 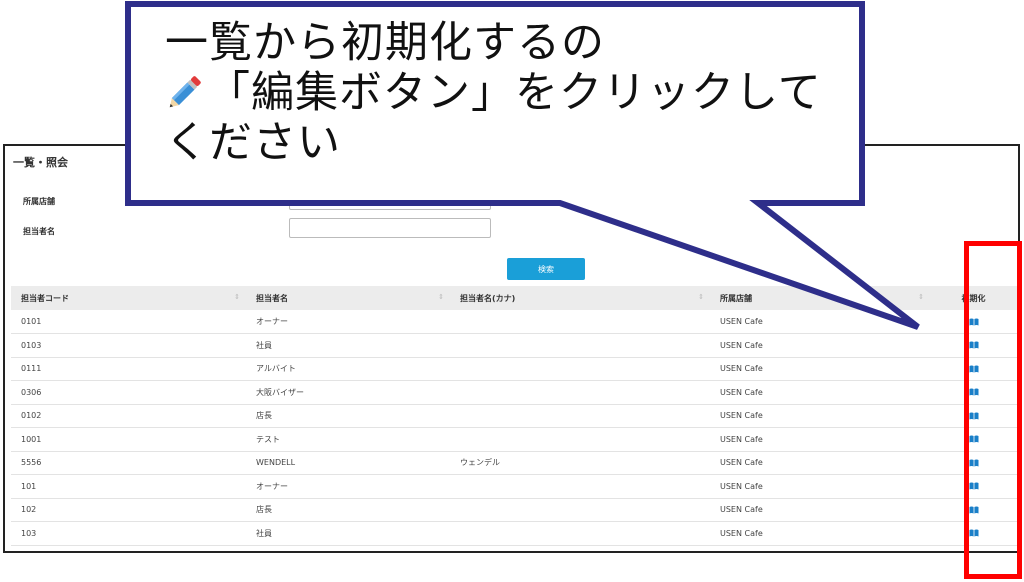 What do you see at coordinates (253, 143) in the screenshot?
I see `callout-line-3: ください` at bounding box center [253, 143].